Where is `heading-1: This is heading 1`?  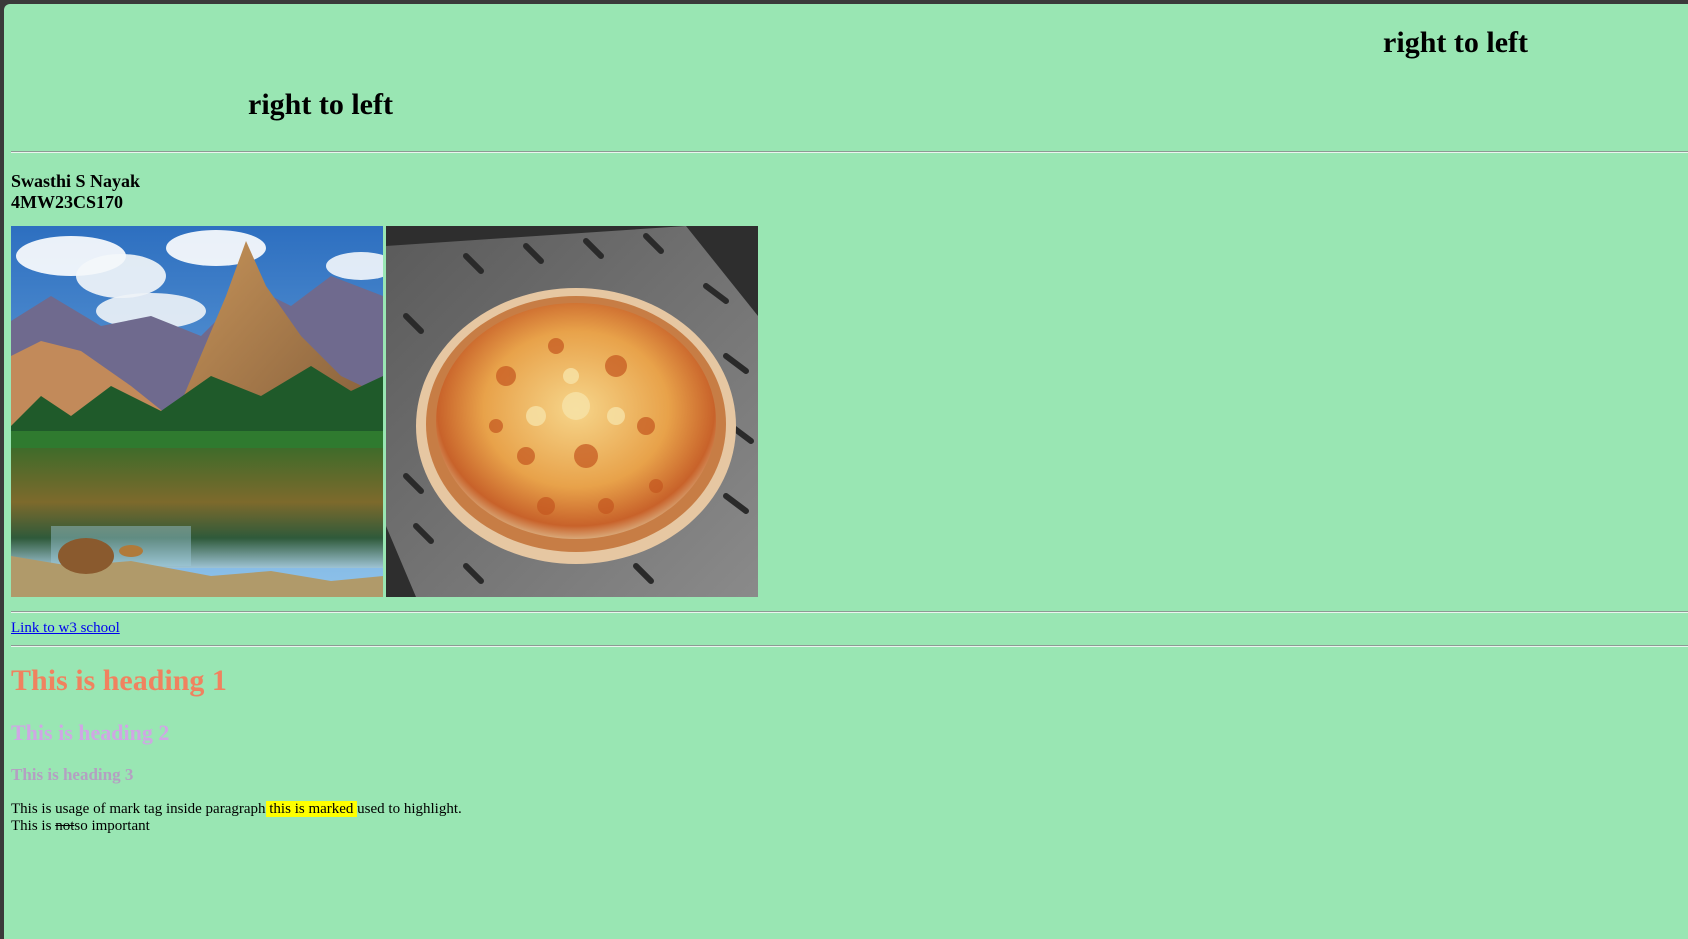
heading-1: This is heading 1 is located at coordinates (119, 680).